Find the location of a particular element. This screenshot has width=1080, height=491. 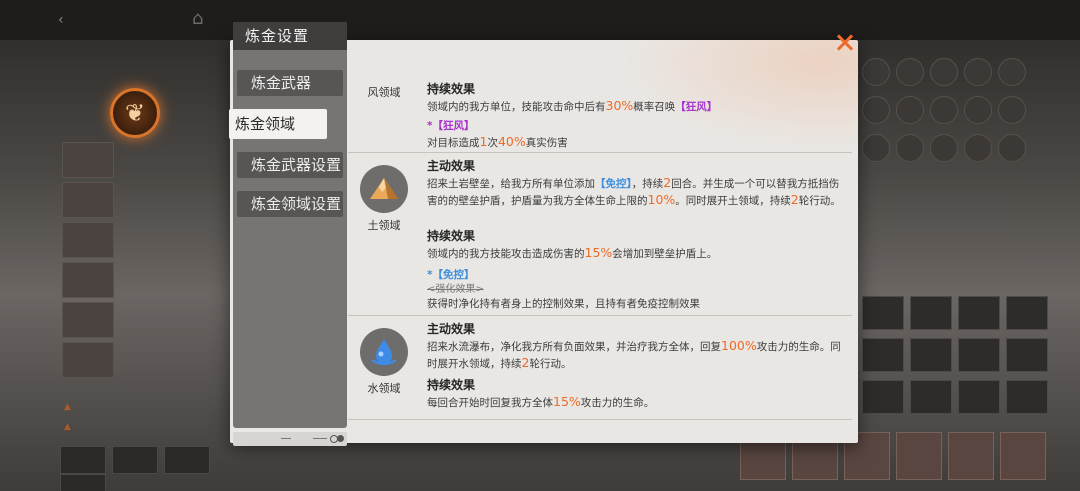

nav-item-alchemy-domain: 炼金领域 is located at coordinates (278, 124).